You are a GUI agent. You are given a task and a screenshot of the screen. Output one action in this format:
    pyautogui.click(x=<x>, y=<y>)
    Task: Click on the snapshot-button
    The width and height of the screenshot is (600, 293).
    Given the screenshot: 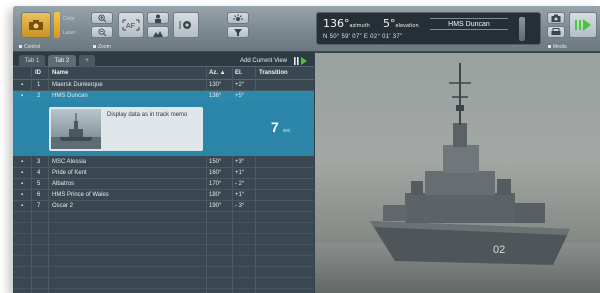 What is the action you would take?
    pyautogui.click(x=556, y=18)
    